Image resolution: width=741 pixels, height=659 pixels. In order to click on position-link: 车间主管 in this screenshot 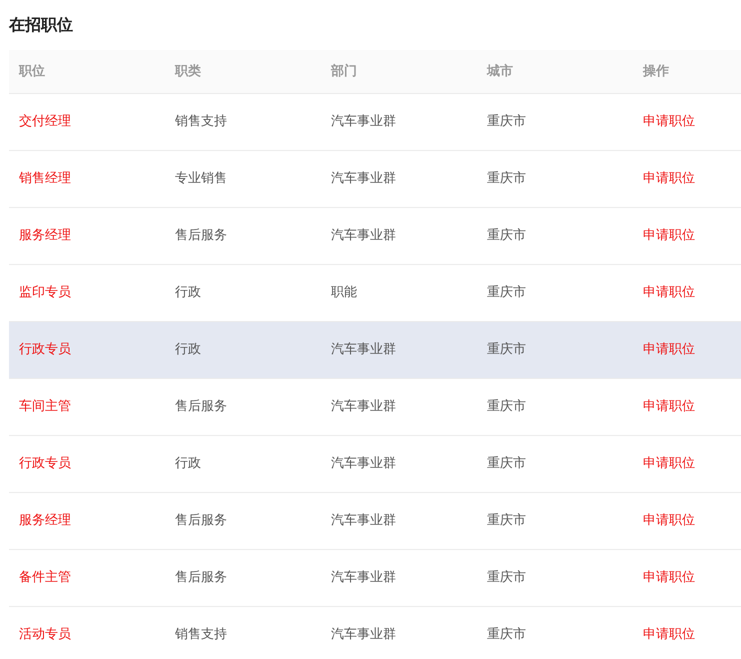, I will do `click(45, 406)`.